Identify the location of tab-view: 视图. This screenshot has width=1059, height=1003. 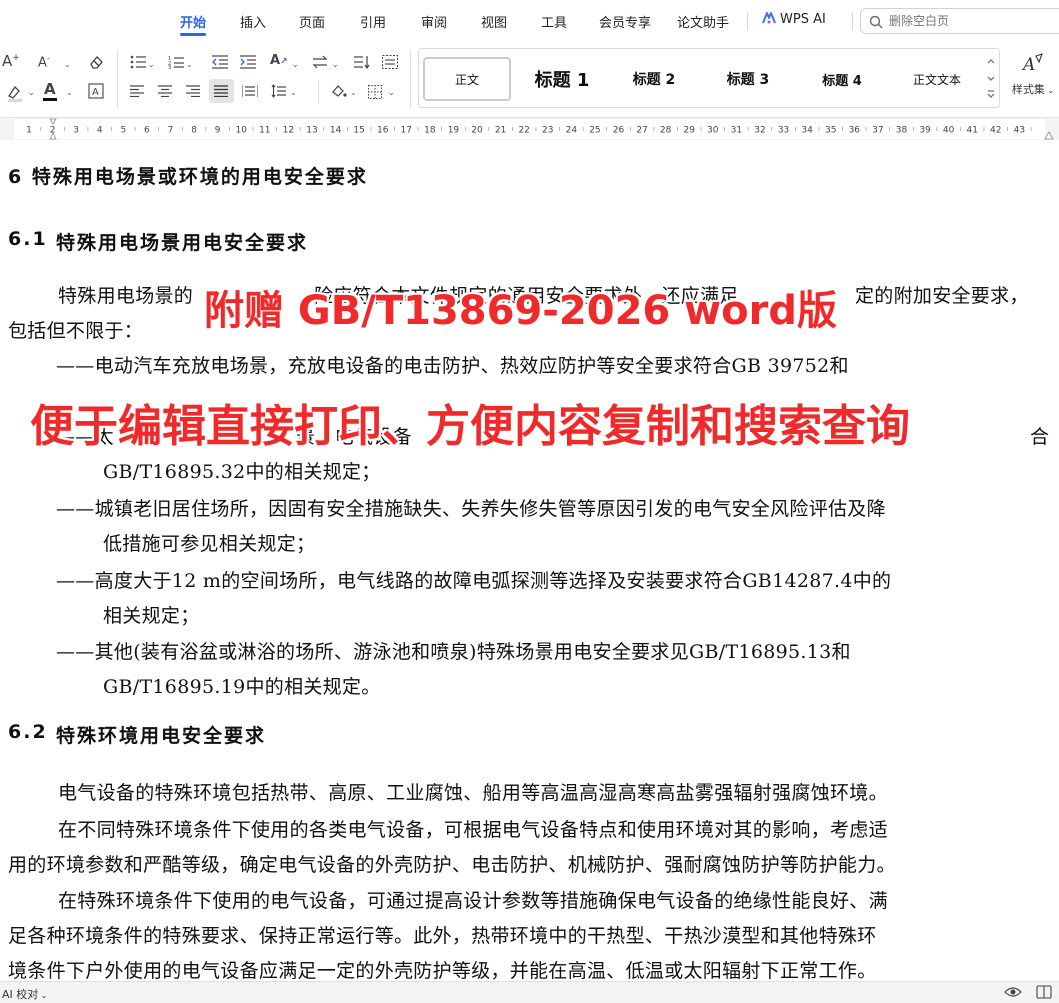
(494, 21).